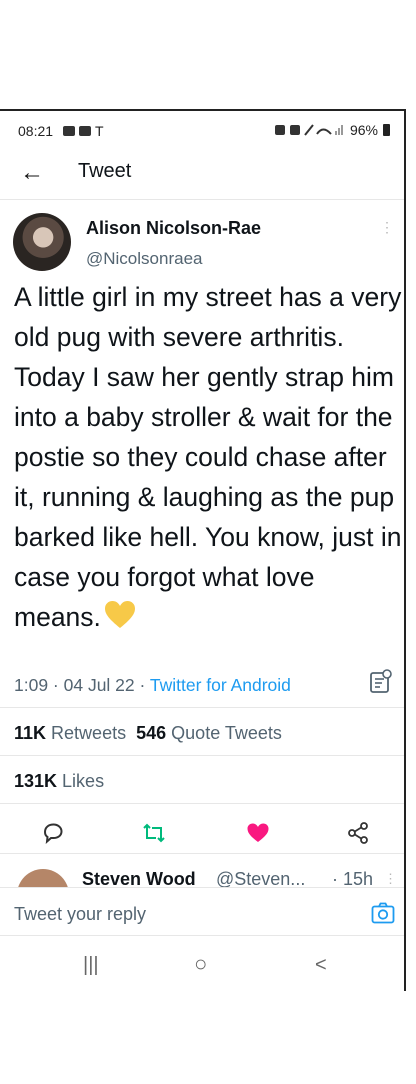 Image resolution: width=416 pixels, height=1084 pixels. Describe the element at coordinates (83, 781) in the screenshot. I see `likes-label: Likes` at that location.